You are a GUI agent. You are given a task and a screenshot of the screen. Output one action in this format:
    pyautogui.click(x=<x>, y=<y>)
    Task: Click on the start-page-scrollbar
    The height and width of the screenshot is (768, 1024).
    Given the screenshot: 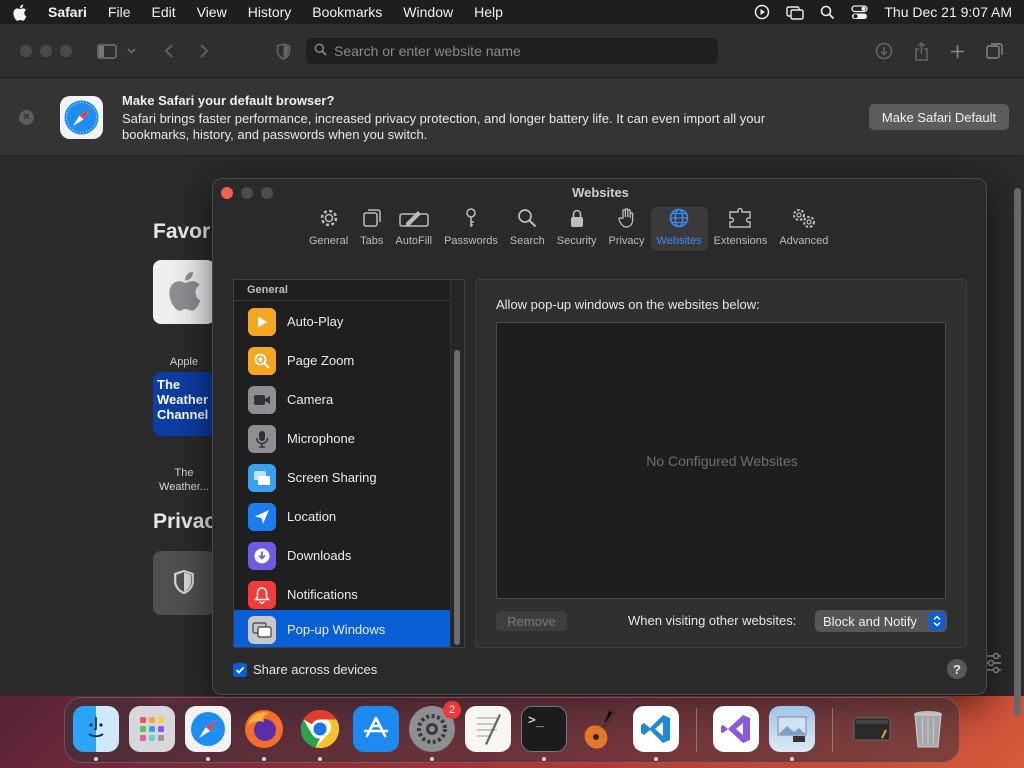 What is the action you would take?
    pyautogui.click(x=1017, y=452)
    